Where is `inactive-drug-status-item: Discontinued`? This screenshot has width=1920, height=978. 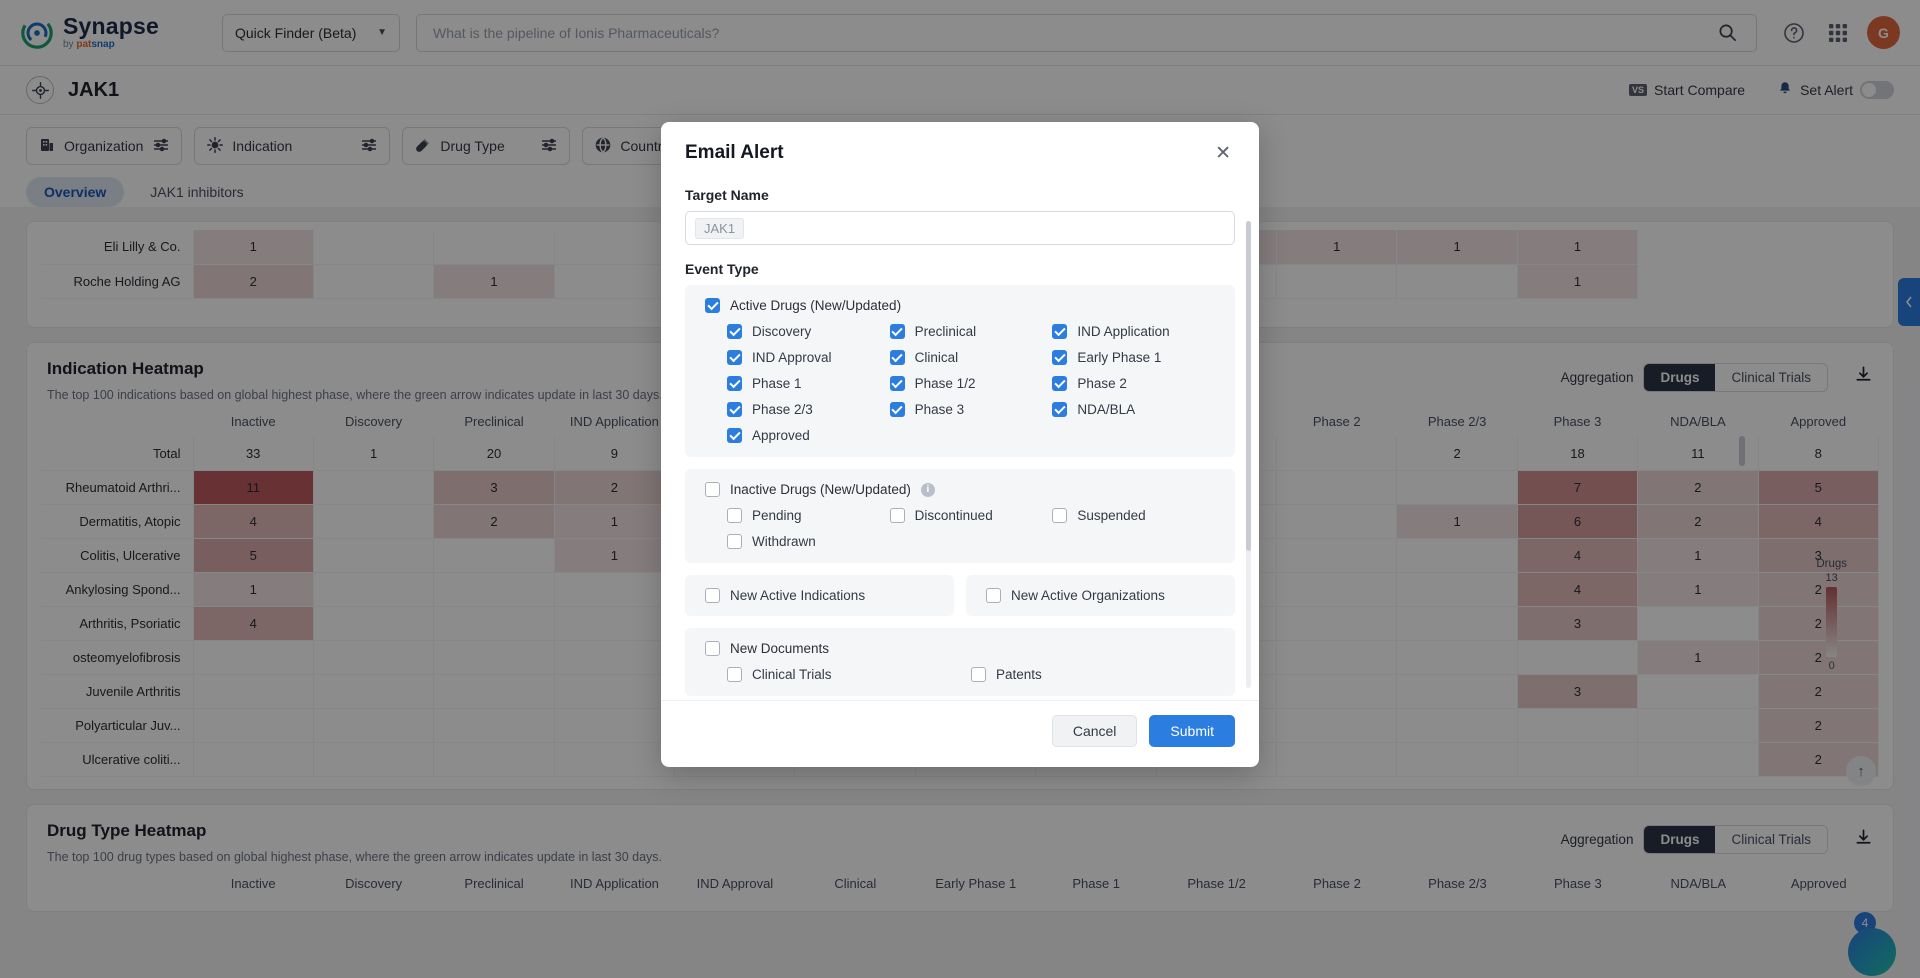 inactive-drug-status-item: Discontinued is located at coordinates (971, 515).